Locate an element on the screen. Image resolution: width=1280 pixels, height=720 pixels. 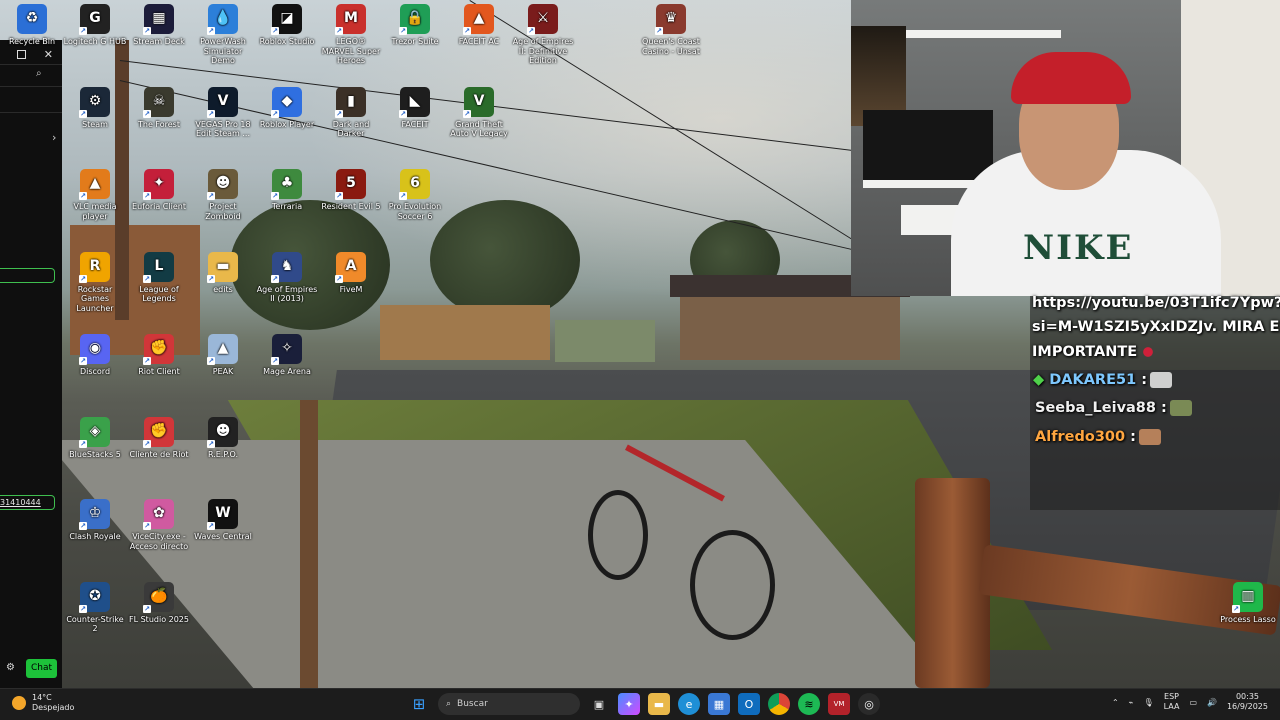
copilot-icon: ✦ is located at coordinates (629, 704).